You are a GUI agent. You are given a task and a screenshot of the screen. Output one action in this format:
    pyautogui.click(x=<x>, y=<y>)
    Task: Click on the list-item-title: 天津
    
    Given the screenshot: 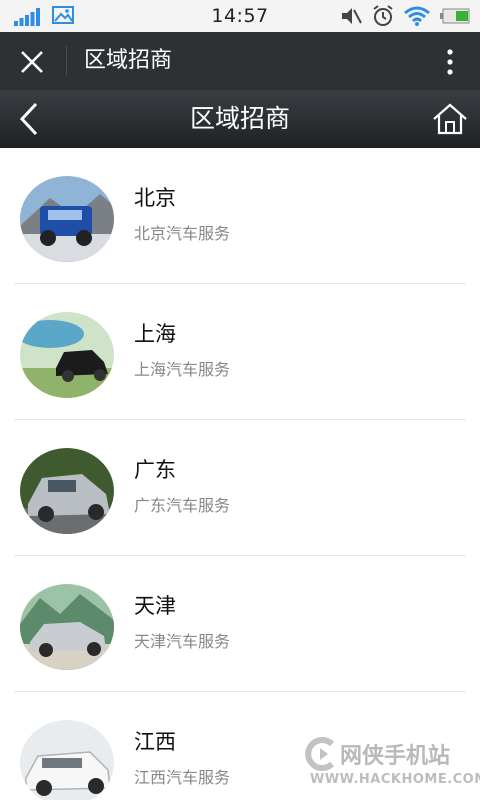 What is the action you would take?
    pyautogui.click(x=155, y=606)
    